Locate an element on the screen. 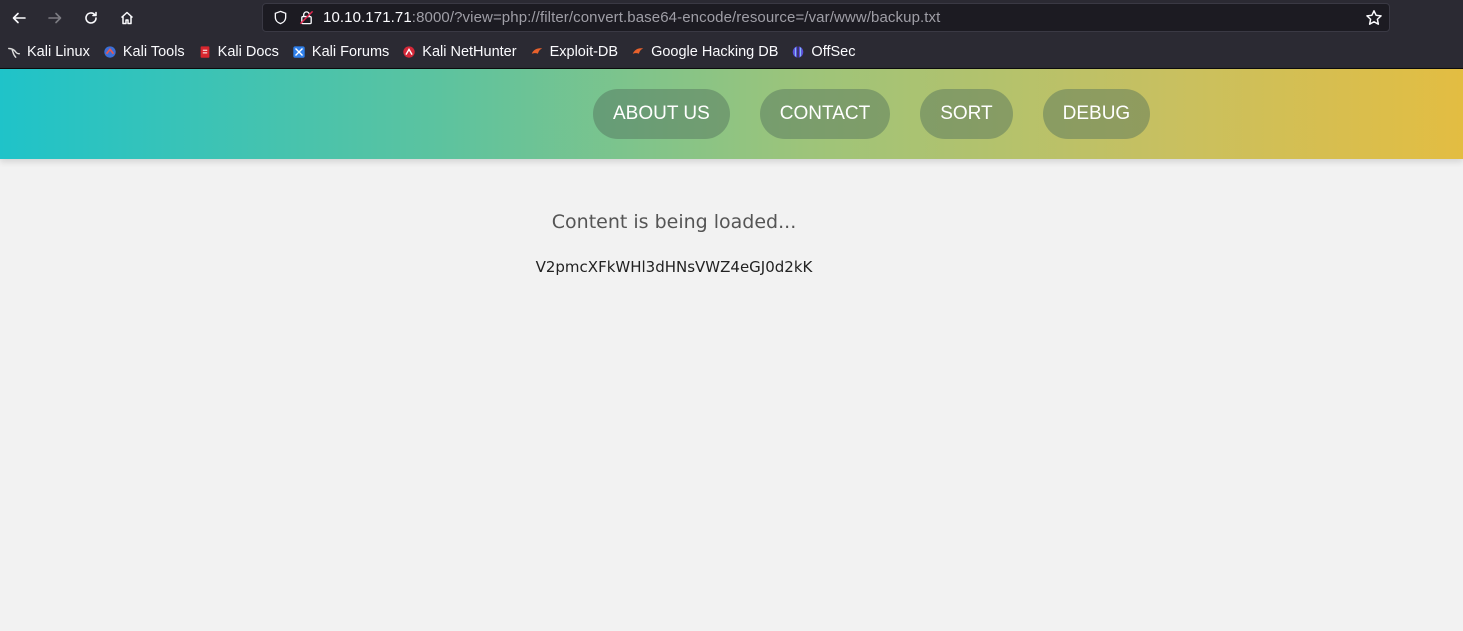  bookmark-kali-docs: Kali Docs is located at coordinates (238, 52).